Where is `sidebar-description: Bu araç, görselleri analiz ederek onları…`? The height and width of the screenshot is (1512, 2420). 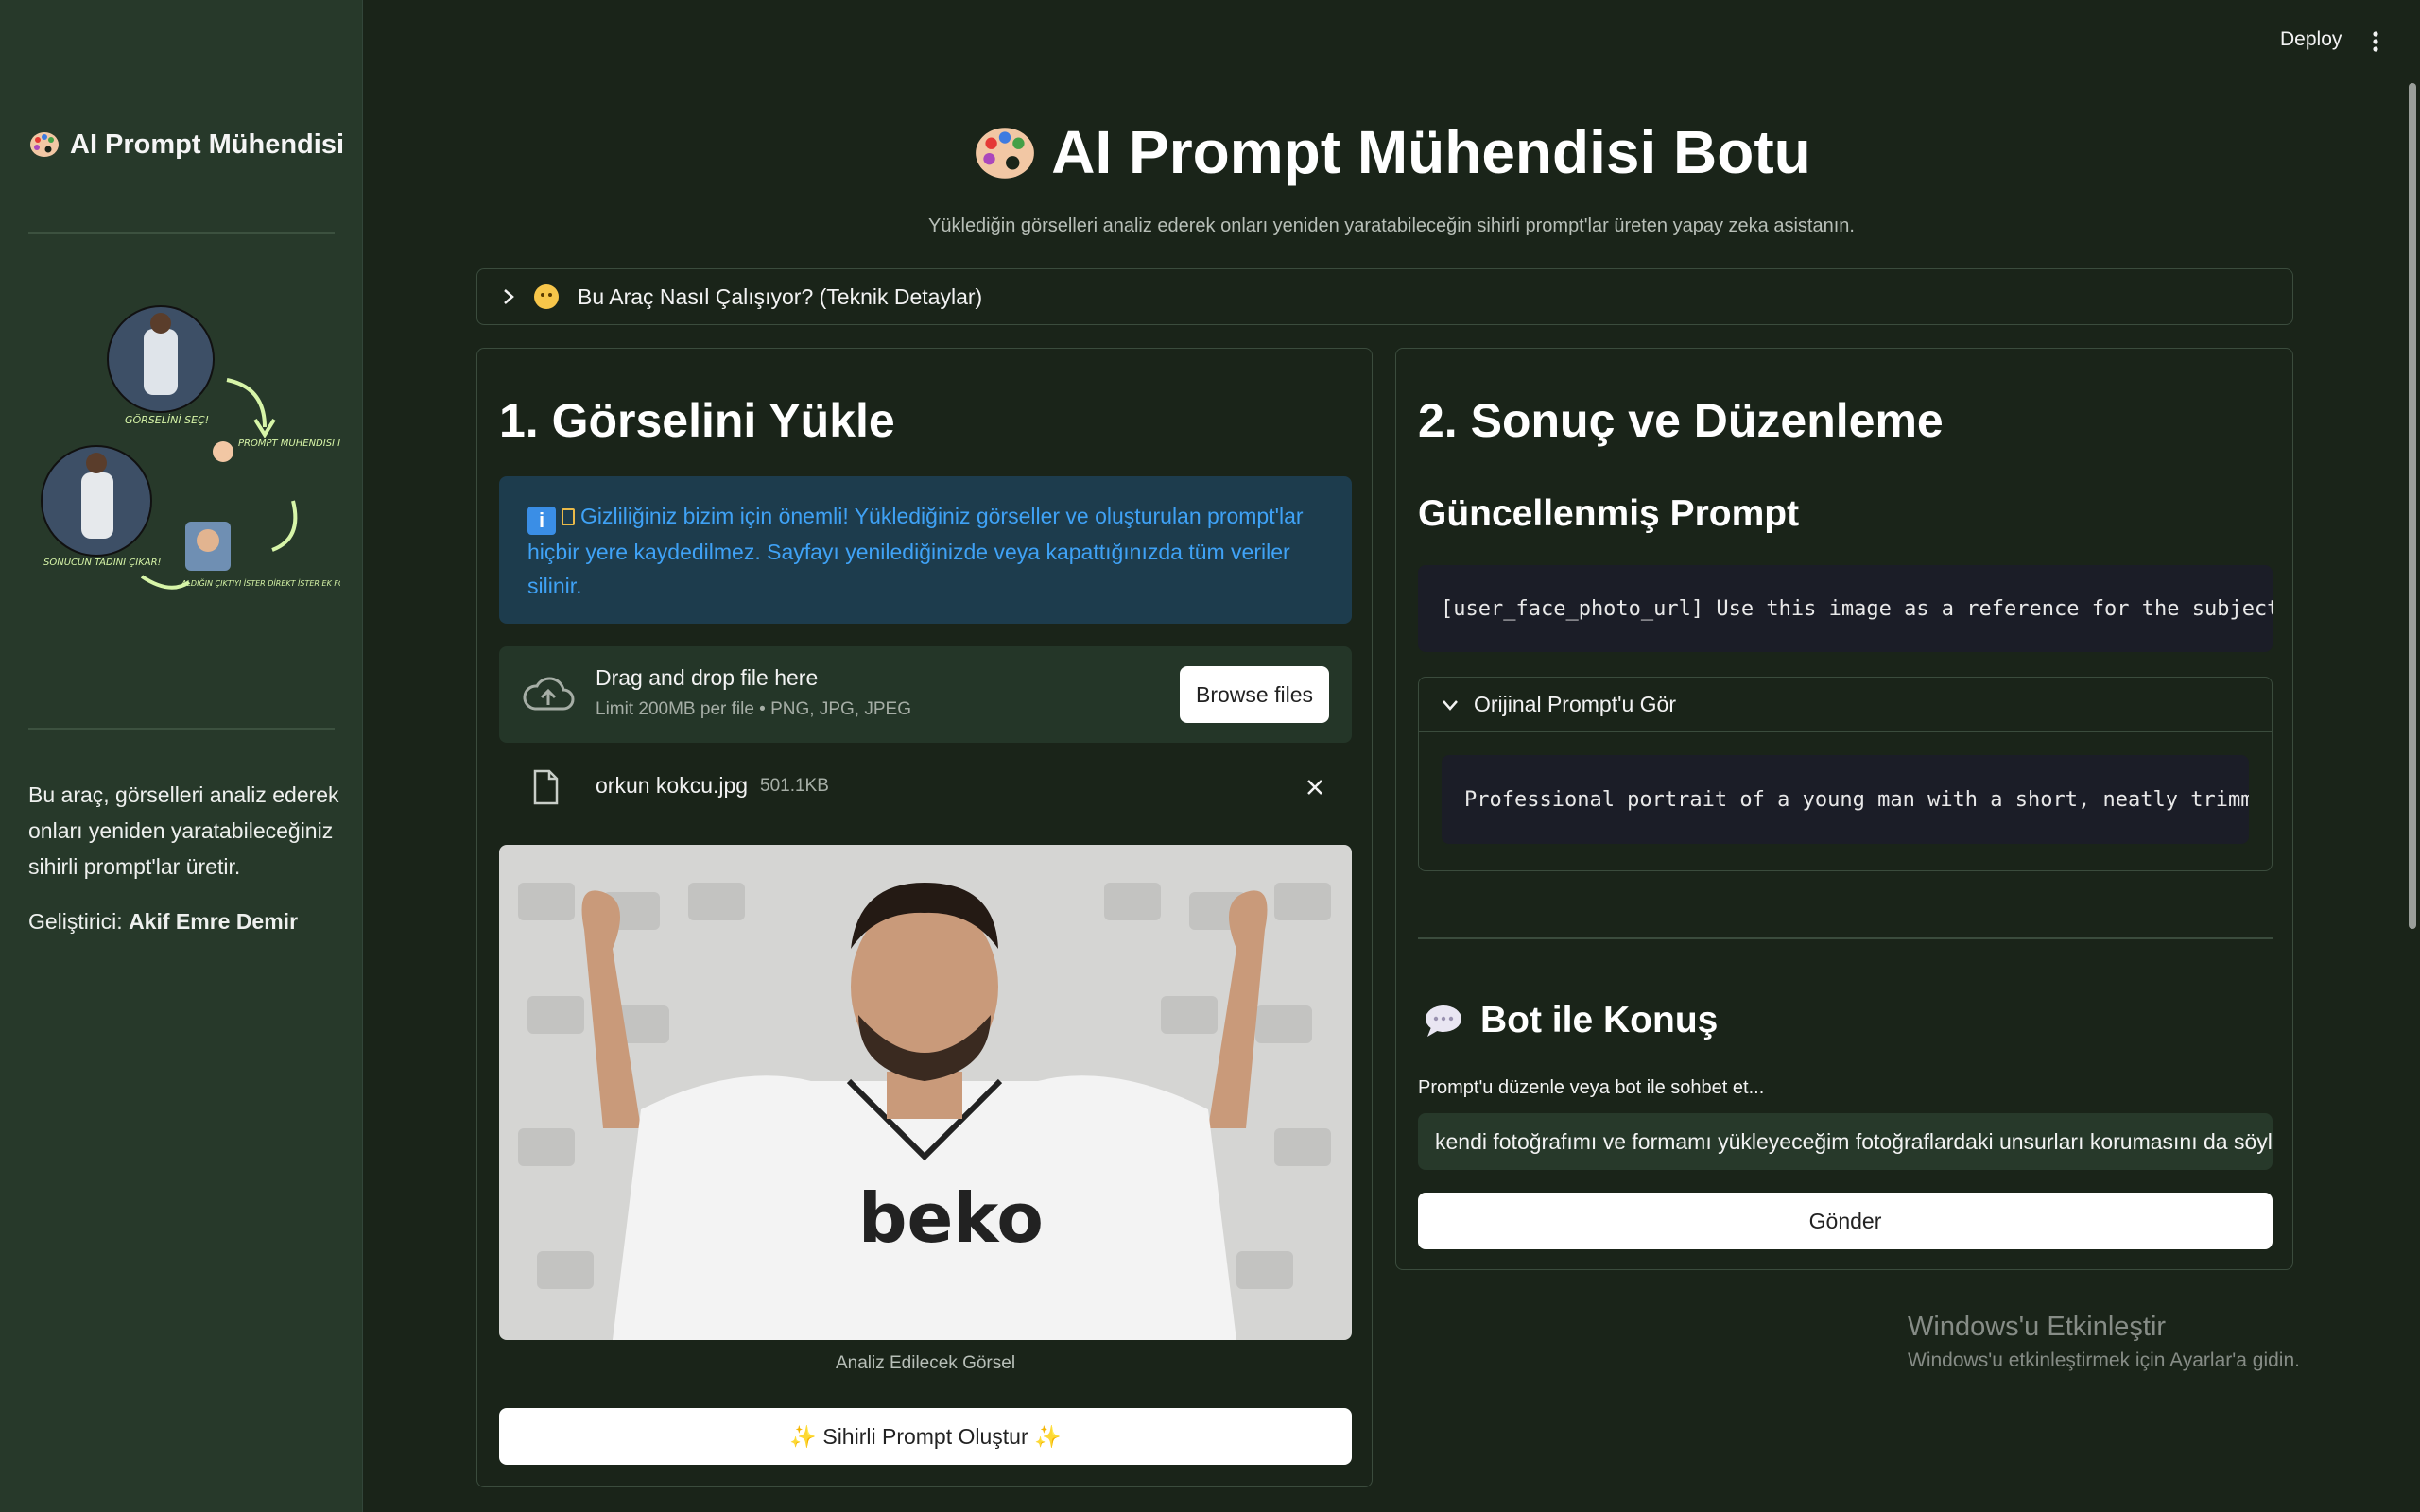
sidebar-description: Bu araç, görselleri analiz ederek onları… is located at coordinates (183, 830).